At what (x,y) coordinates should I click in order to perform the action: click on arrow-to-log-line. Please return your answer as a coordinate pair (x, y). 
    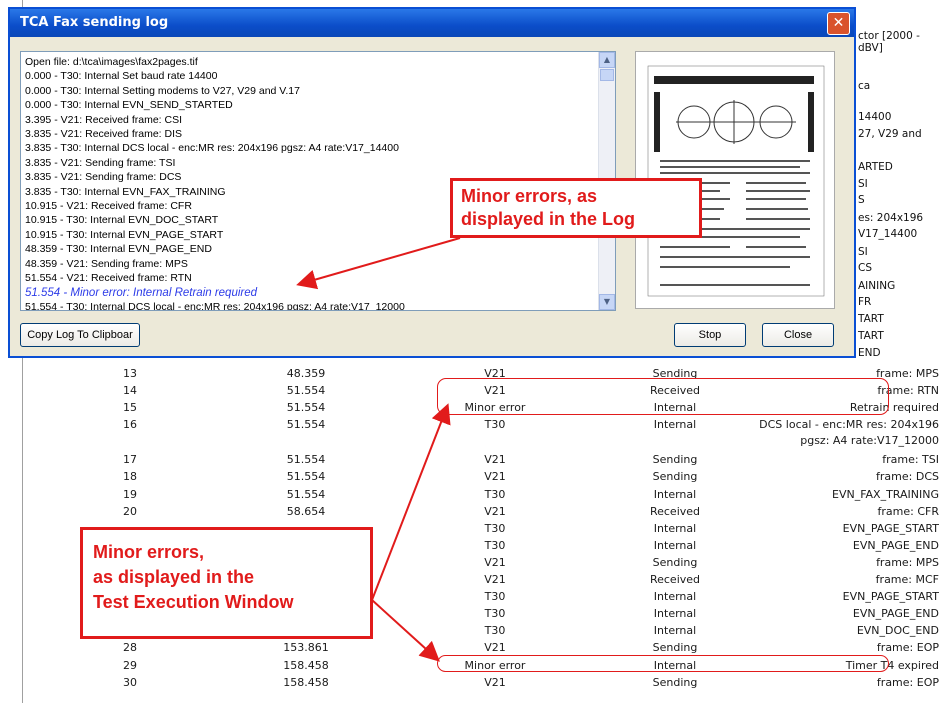
    Looking at the image, I should click on (378, 263).